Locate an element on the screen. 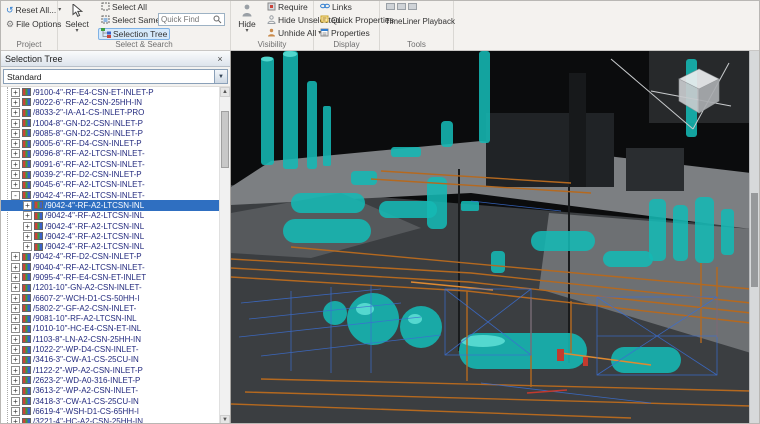 This screenshot has height=424, width=760. require-button: Require is located at coordinates (287, 7).